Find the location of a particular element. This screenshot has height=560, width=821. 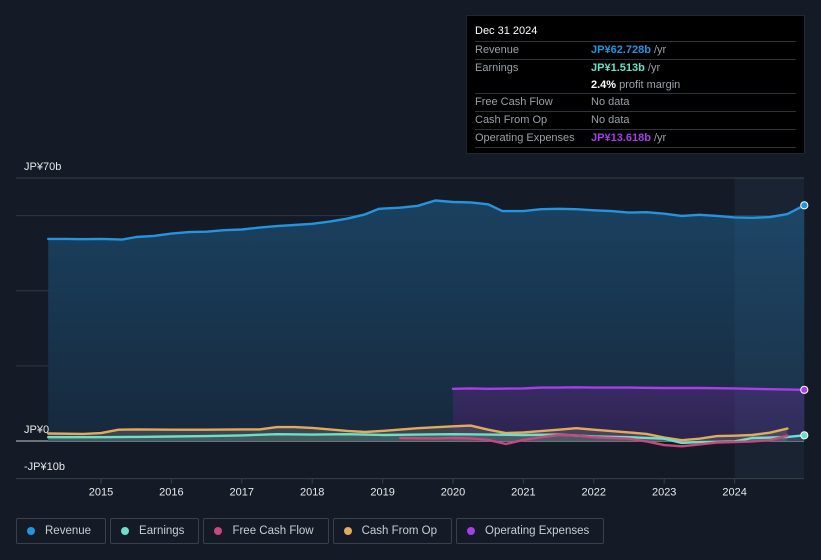

legend-label: Free Cash Flow is located at coordinates (273, 531).